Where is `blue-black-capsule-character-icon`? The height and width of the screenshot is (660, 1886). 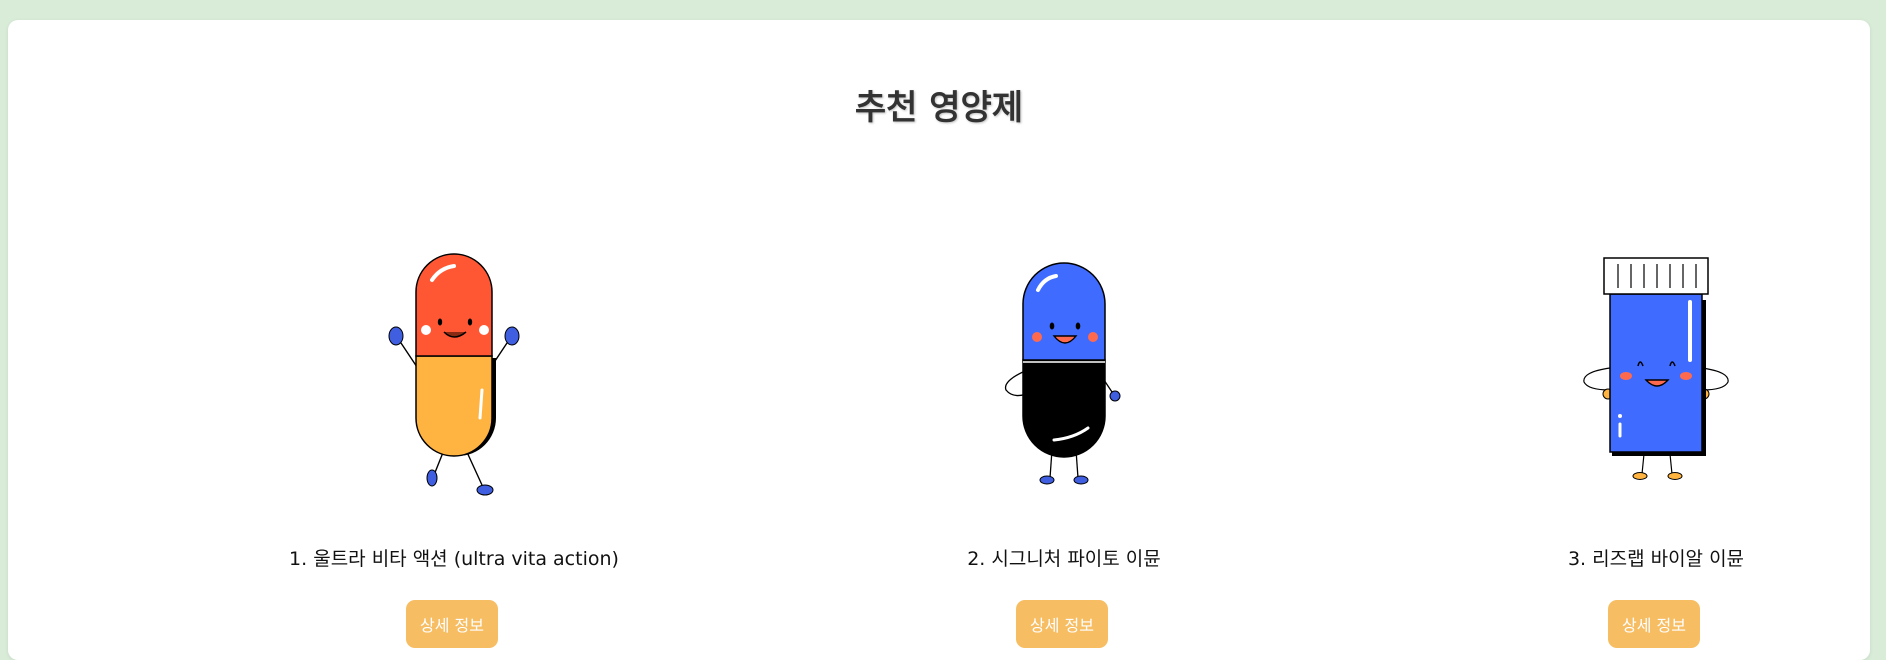
blue-black-capsule-character-icon is located at coordinates (1064, 375).